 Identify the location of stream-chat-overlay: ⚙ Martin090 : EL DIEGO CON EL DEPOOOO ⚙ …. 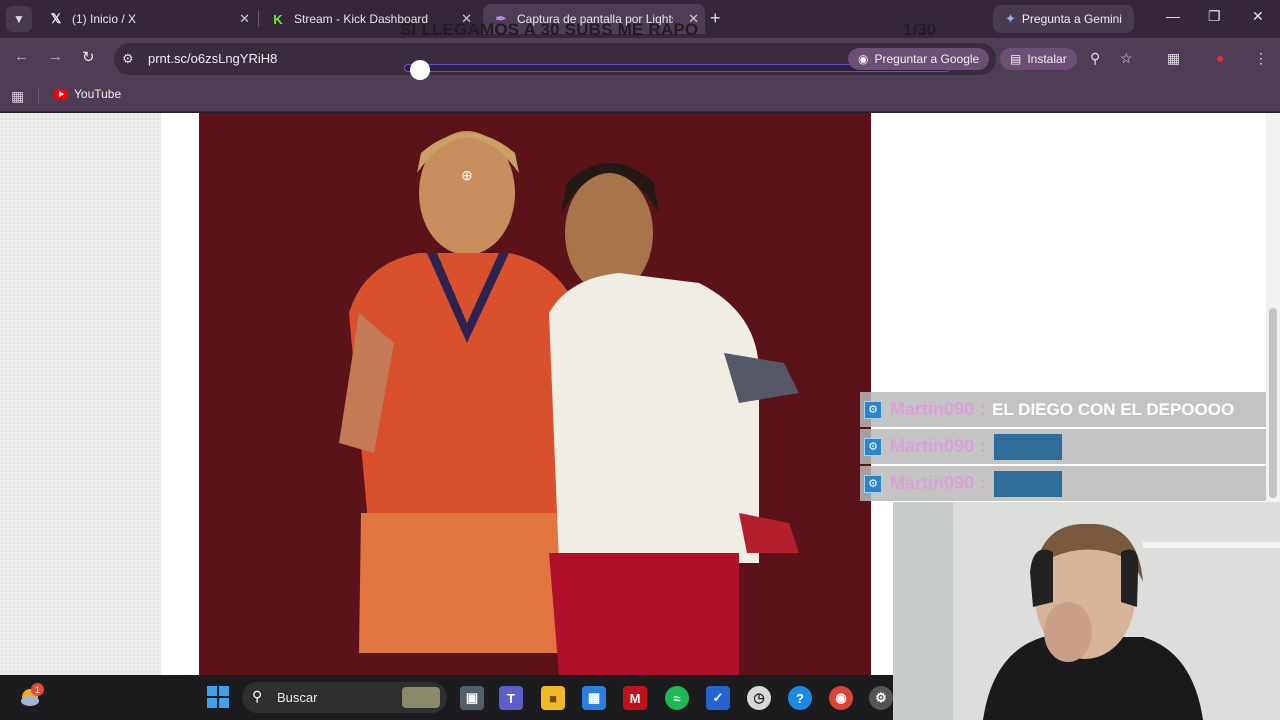
(1063, 447).